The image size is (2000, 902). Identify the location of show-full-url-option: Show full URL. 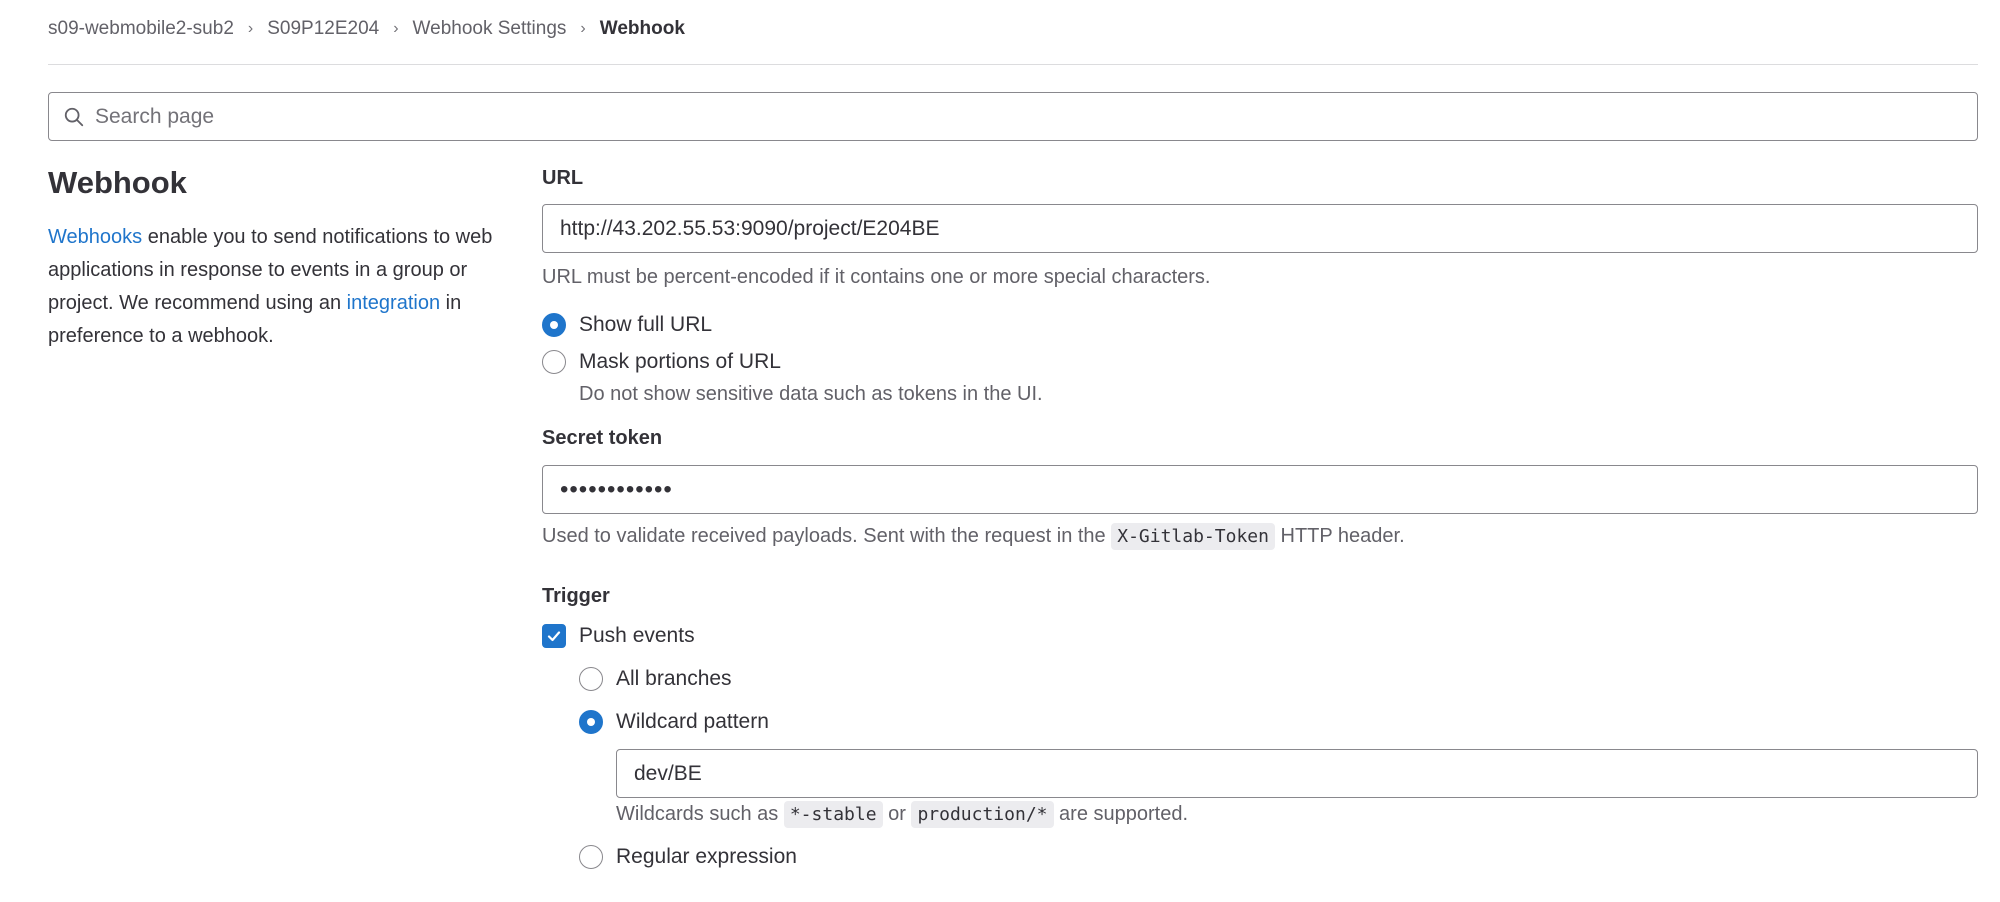
(627, 325).